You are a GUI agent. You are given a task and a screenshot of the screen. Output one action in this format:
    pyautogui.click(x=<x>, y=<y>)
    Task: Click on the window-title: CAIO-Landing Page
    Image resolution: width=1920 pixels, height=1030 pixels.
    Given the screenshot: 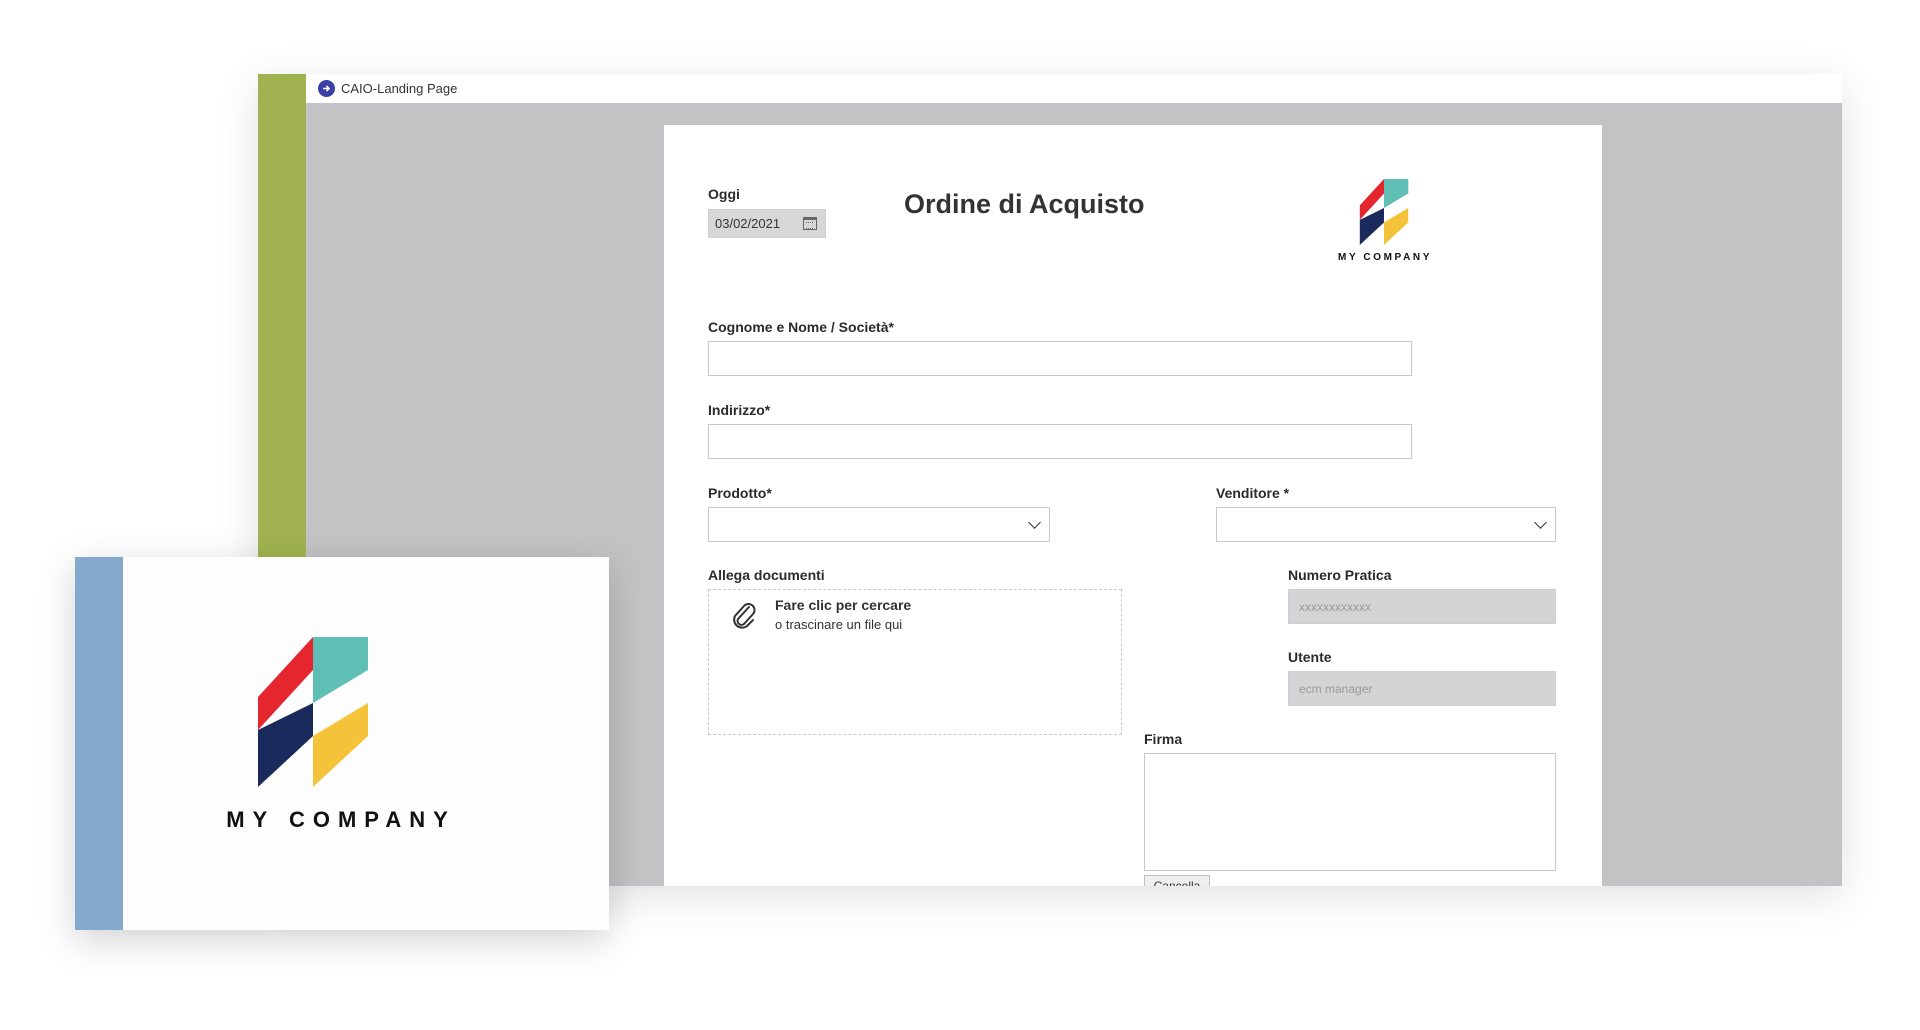 What is the action you would take?
    pyautogui.click(x=399, y=88)
    